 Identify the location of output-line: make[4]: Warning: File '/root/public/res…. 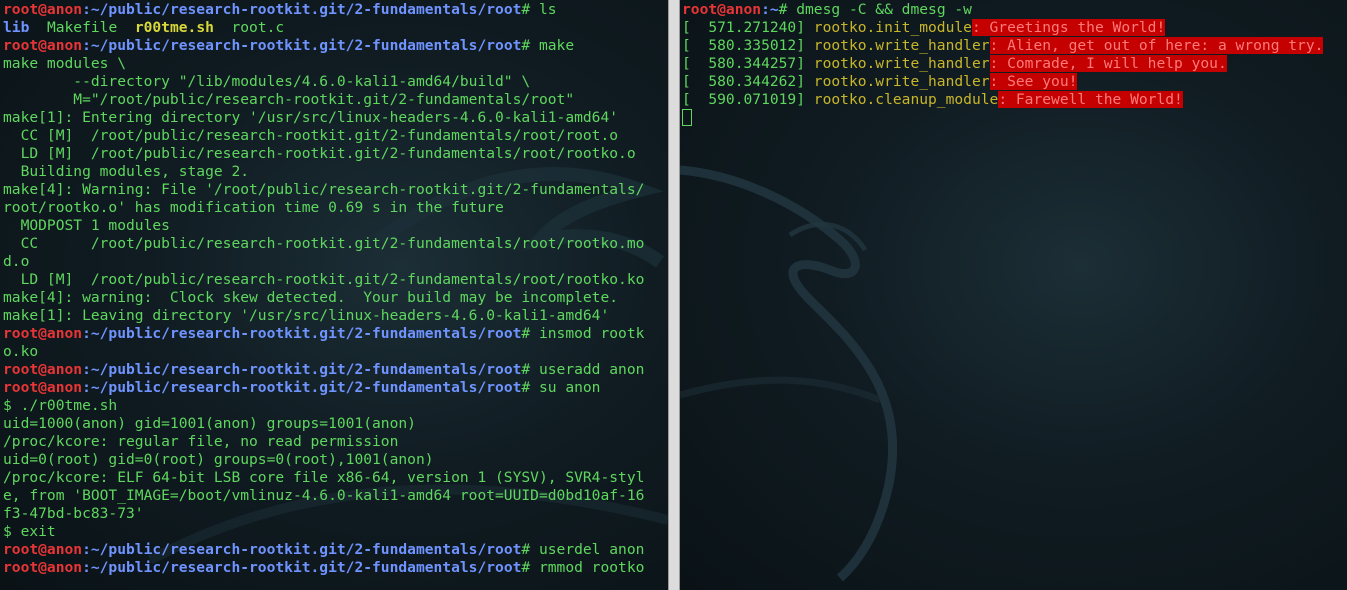
(324, 189).